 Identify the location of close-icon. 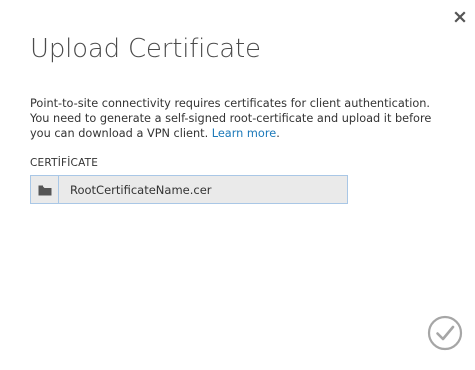
(460, 17).